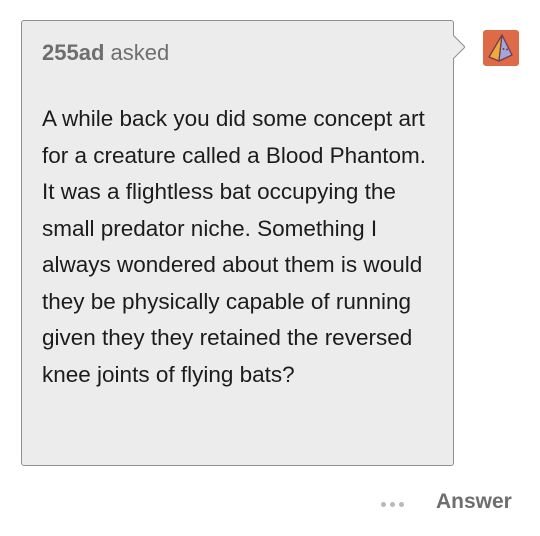  I want to click on post-footer: Answer, so click(270, 504).